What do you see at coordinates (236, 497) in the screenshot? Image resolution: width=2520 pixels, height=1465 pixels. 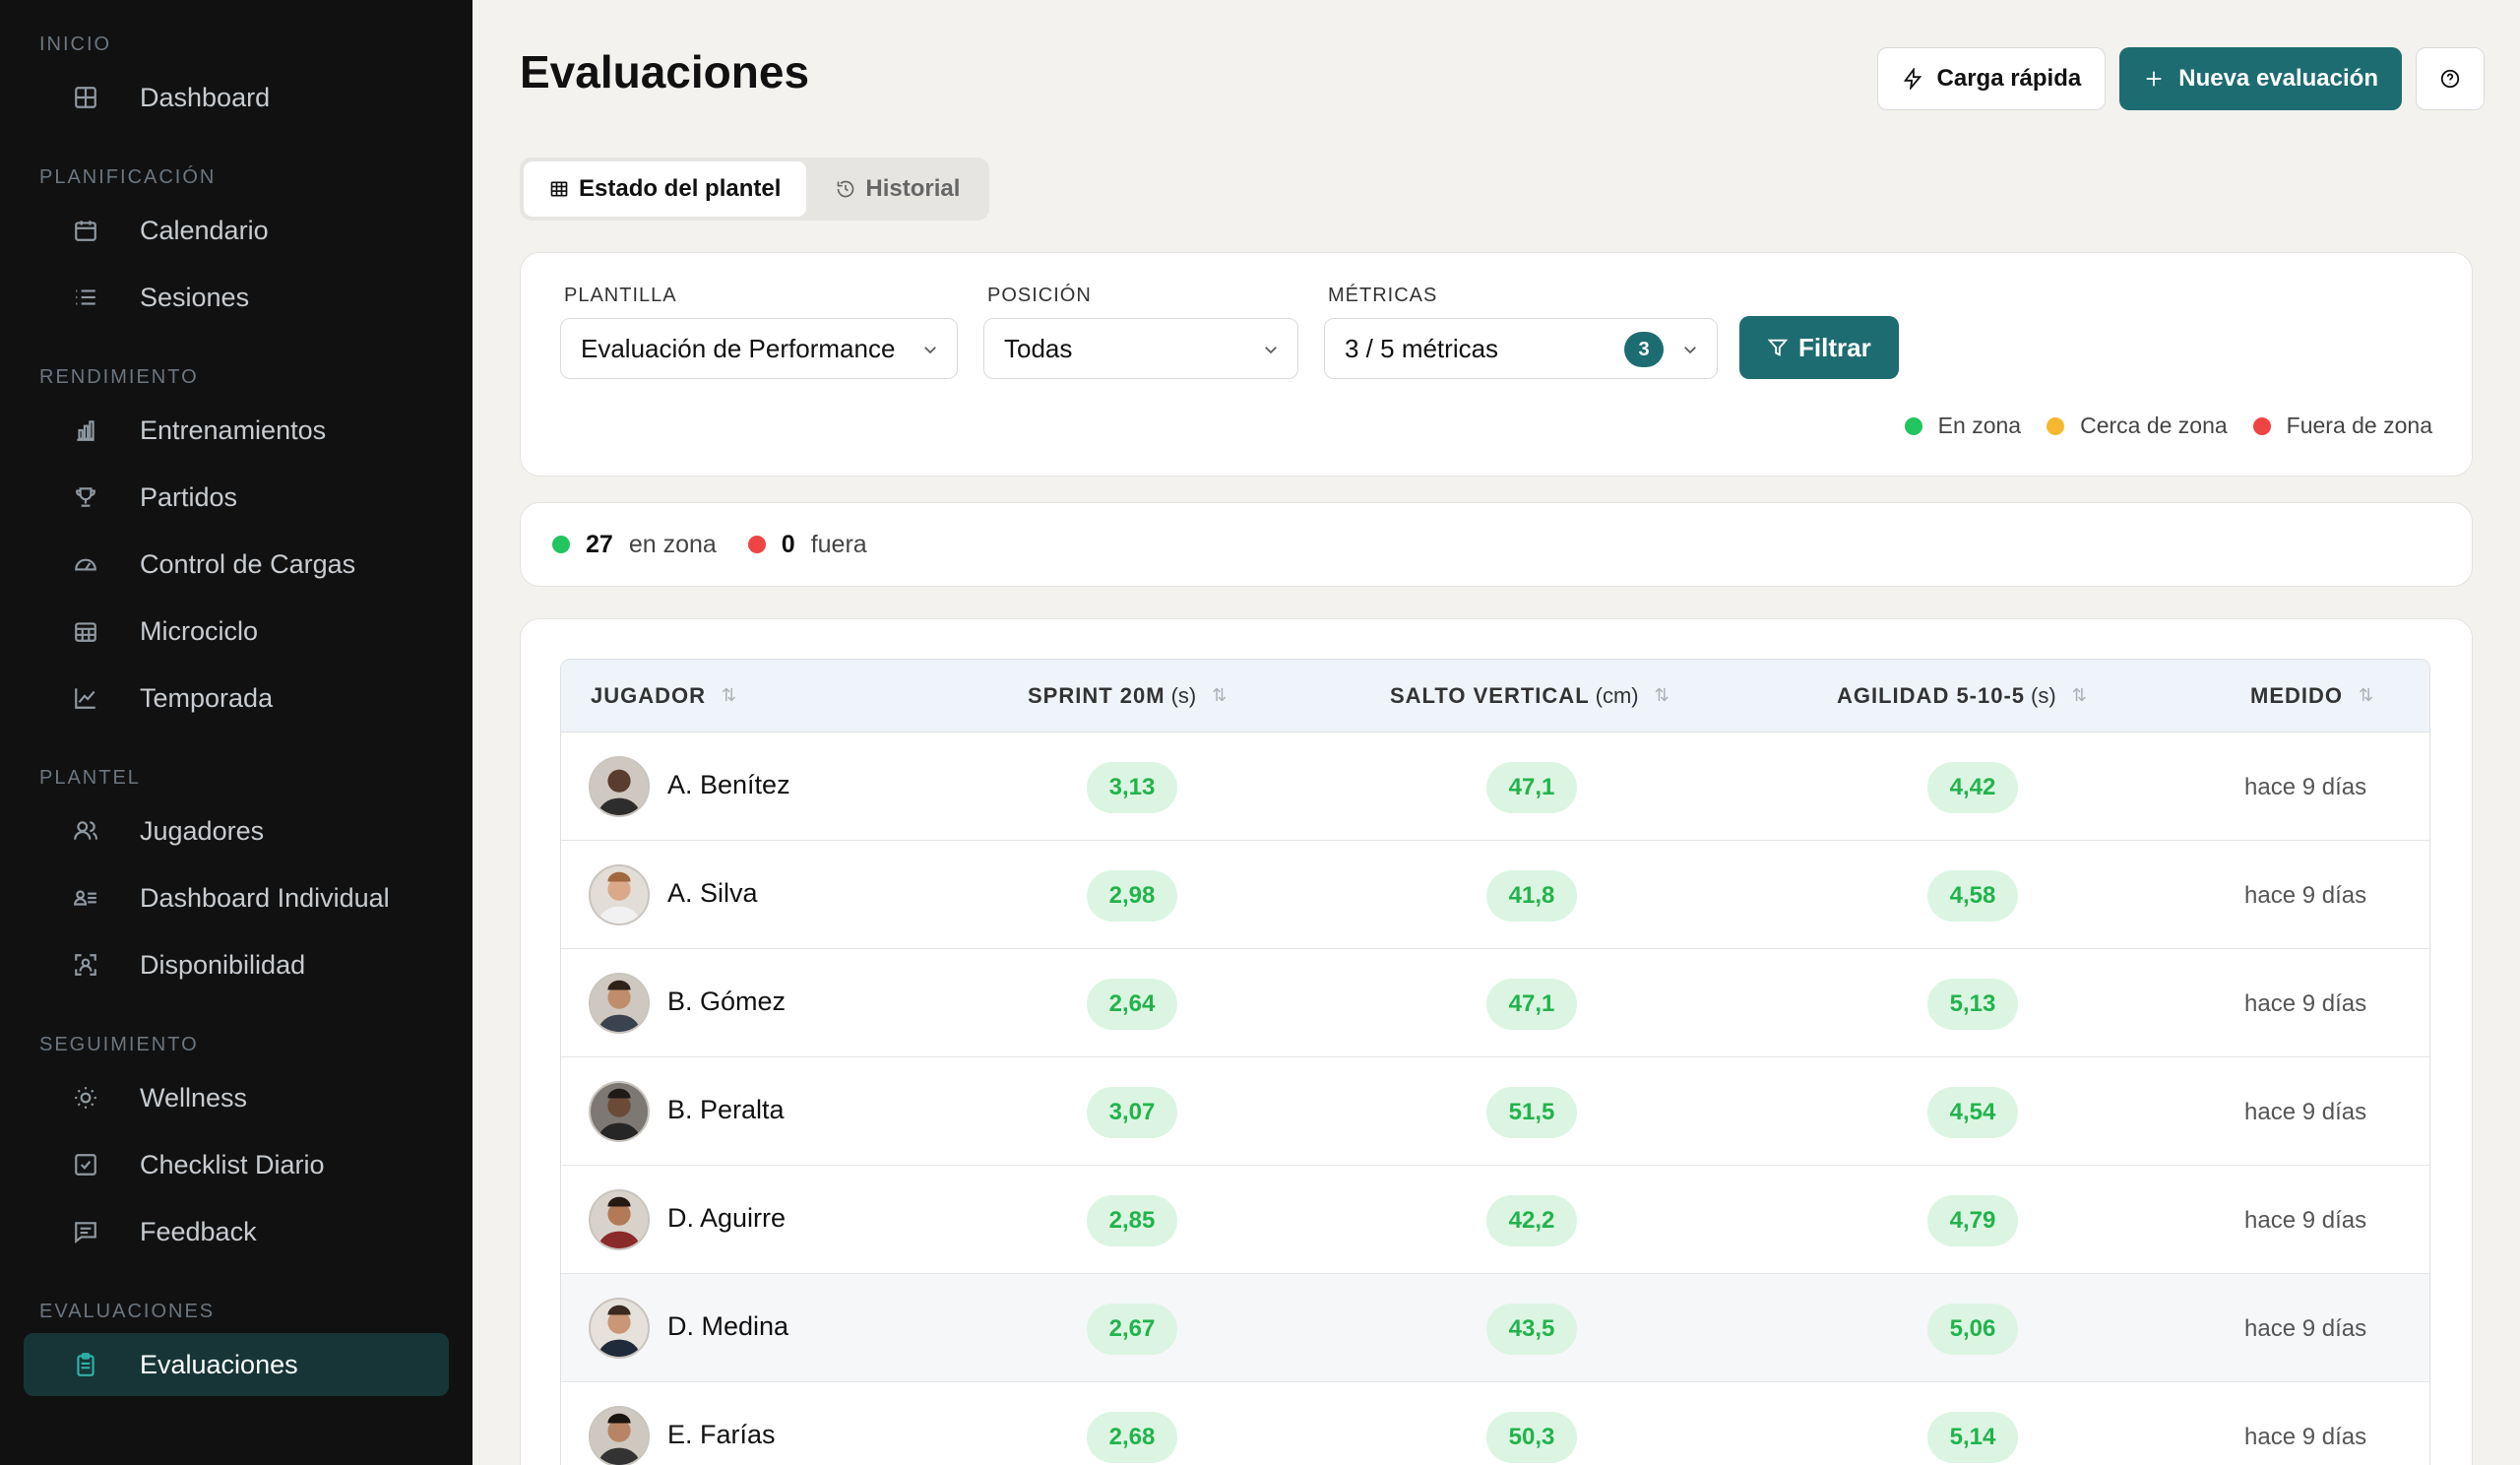 I see `sidebar-item-partidos: Partidos` at bounding box center [236, 497].